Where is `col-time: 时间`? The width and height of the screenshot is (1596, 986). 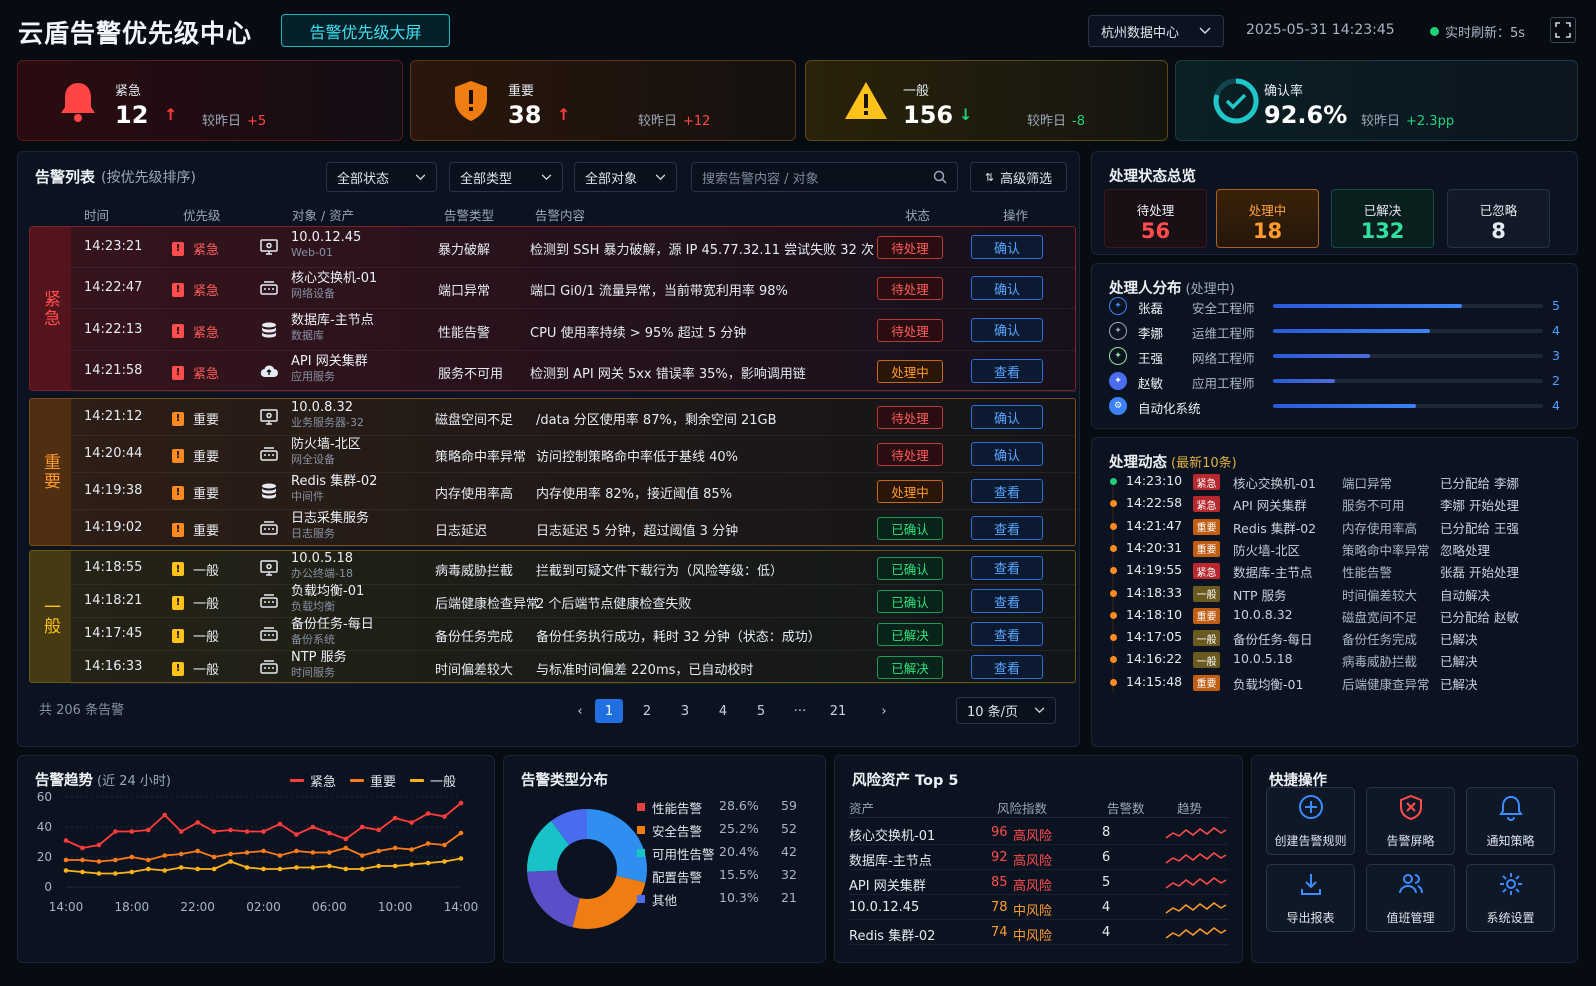 col-time: 时间 is located at coordinates (96, 214).